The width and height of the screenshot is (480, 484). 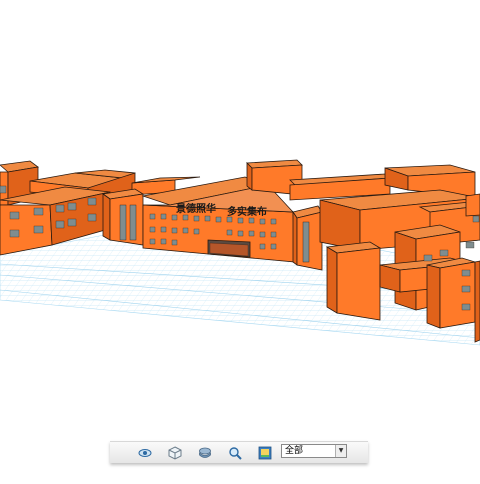 I want to click on banner-right-text: 多实集布, so click(x=247, y=211).